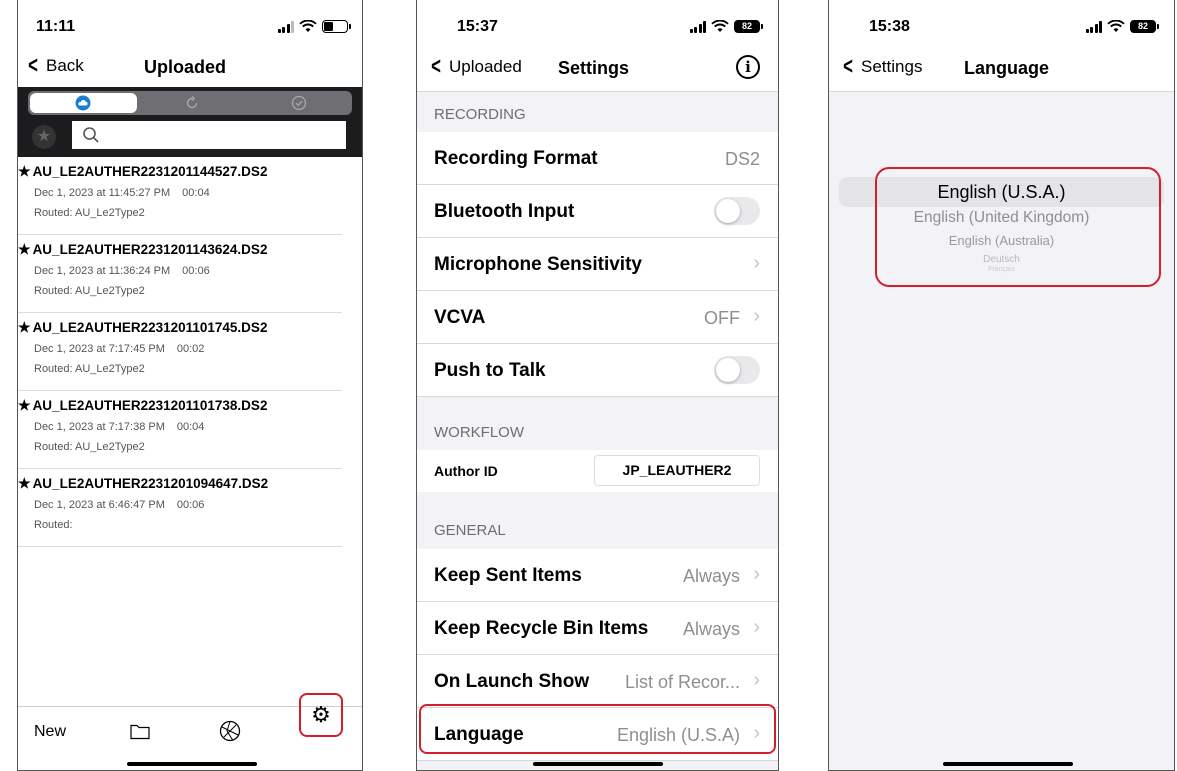  What do you see at coordinates (336, 26) in the screenshot?
I see `battery-icon` at bounding box center [336, 26].